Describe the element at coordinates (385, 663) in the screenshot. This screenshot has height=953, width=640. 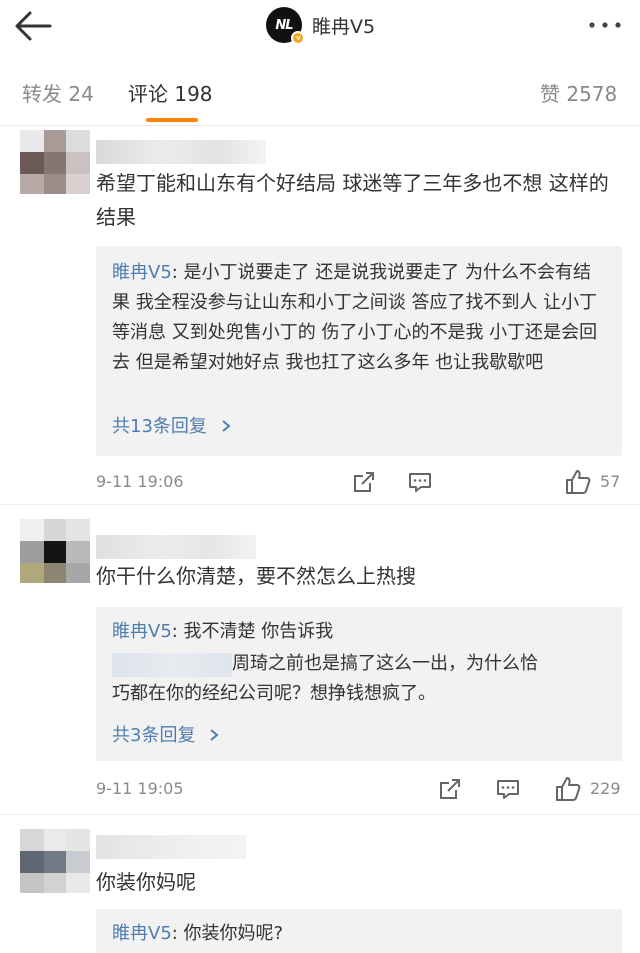
I see `reply-text-second: 周琦之前也是搞了这么一出，为什么恰` at that location.